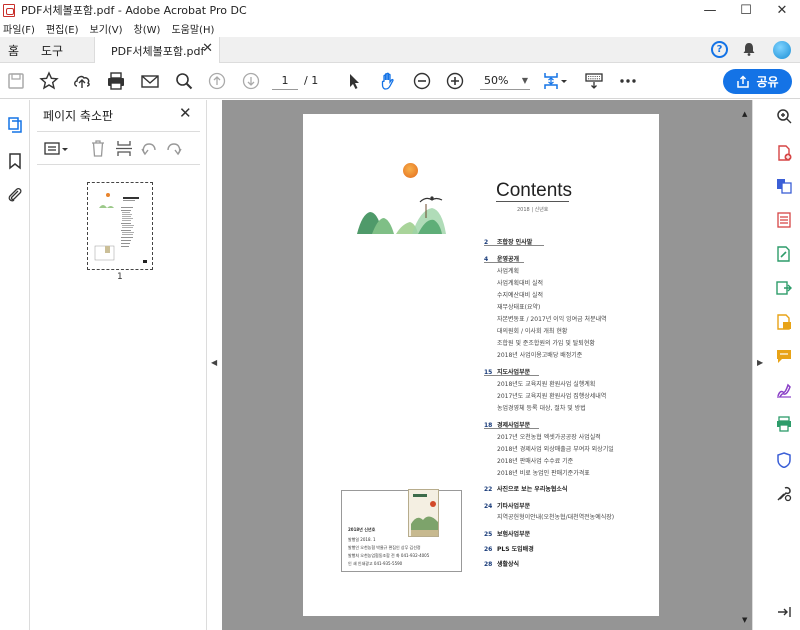 This screenshot has height=630, width=800. Describe the element at coordinates (400, 28) in the screenshot. I see `menu-bar: 파일(F) 편집(E) 보기(V) 창(W) 도움말(H)` at that location.